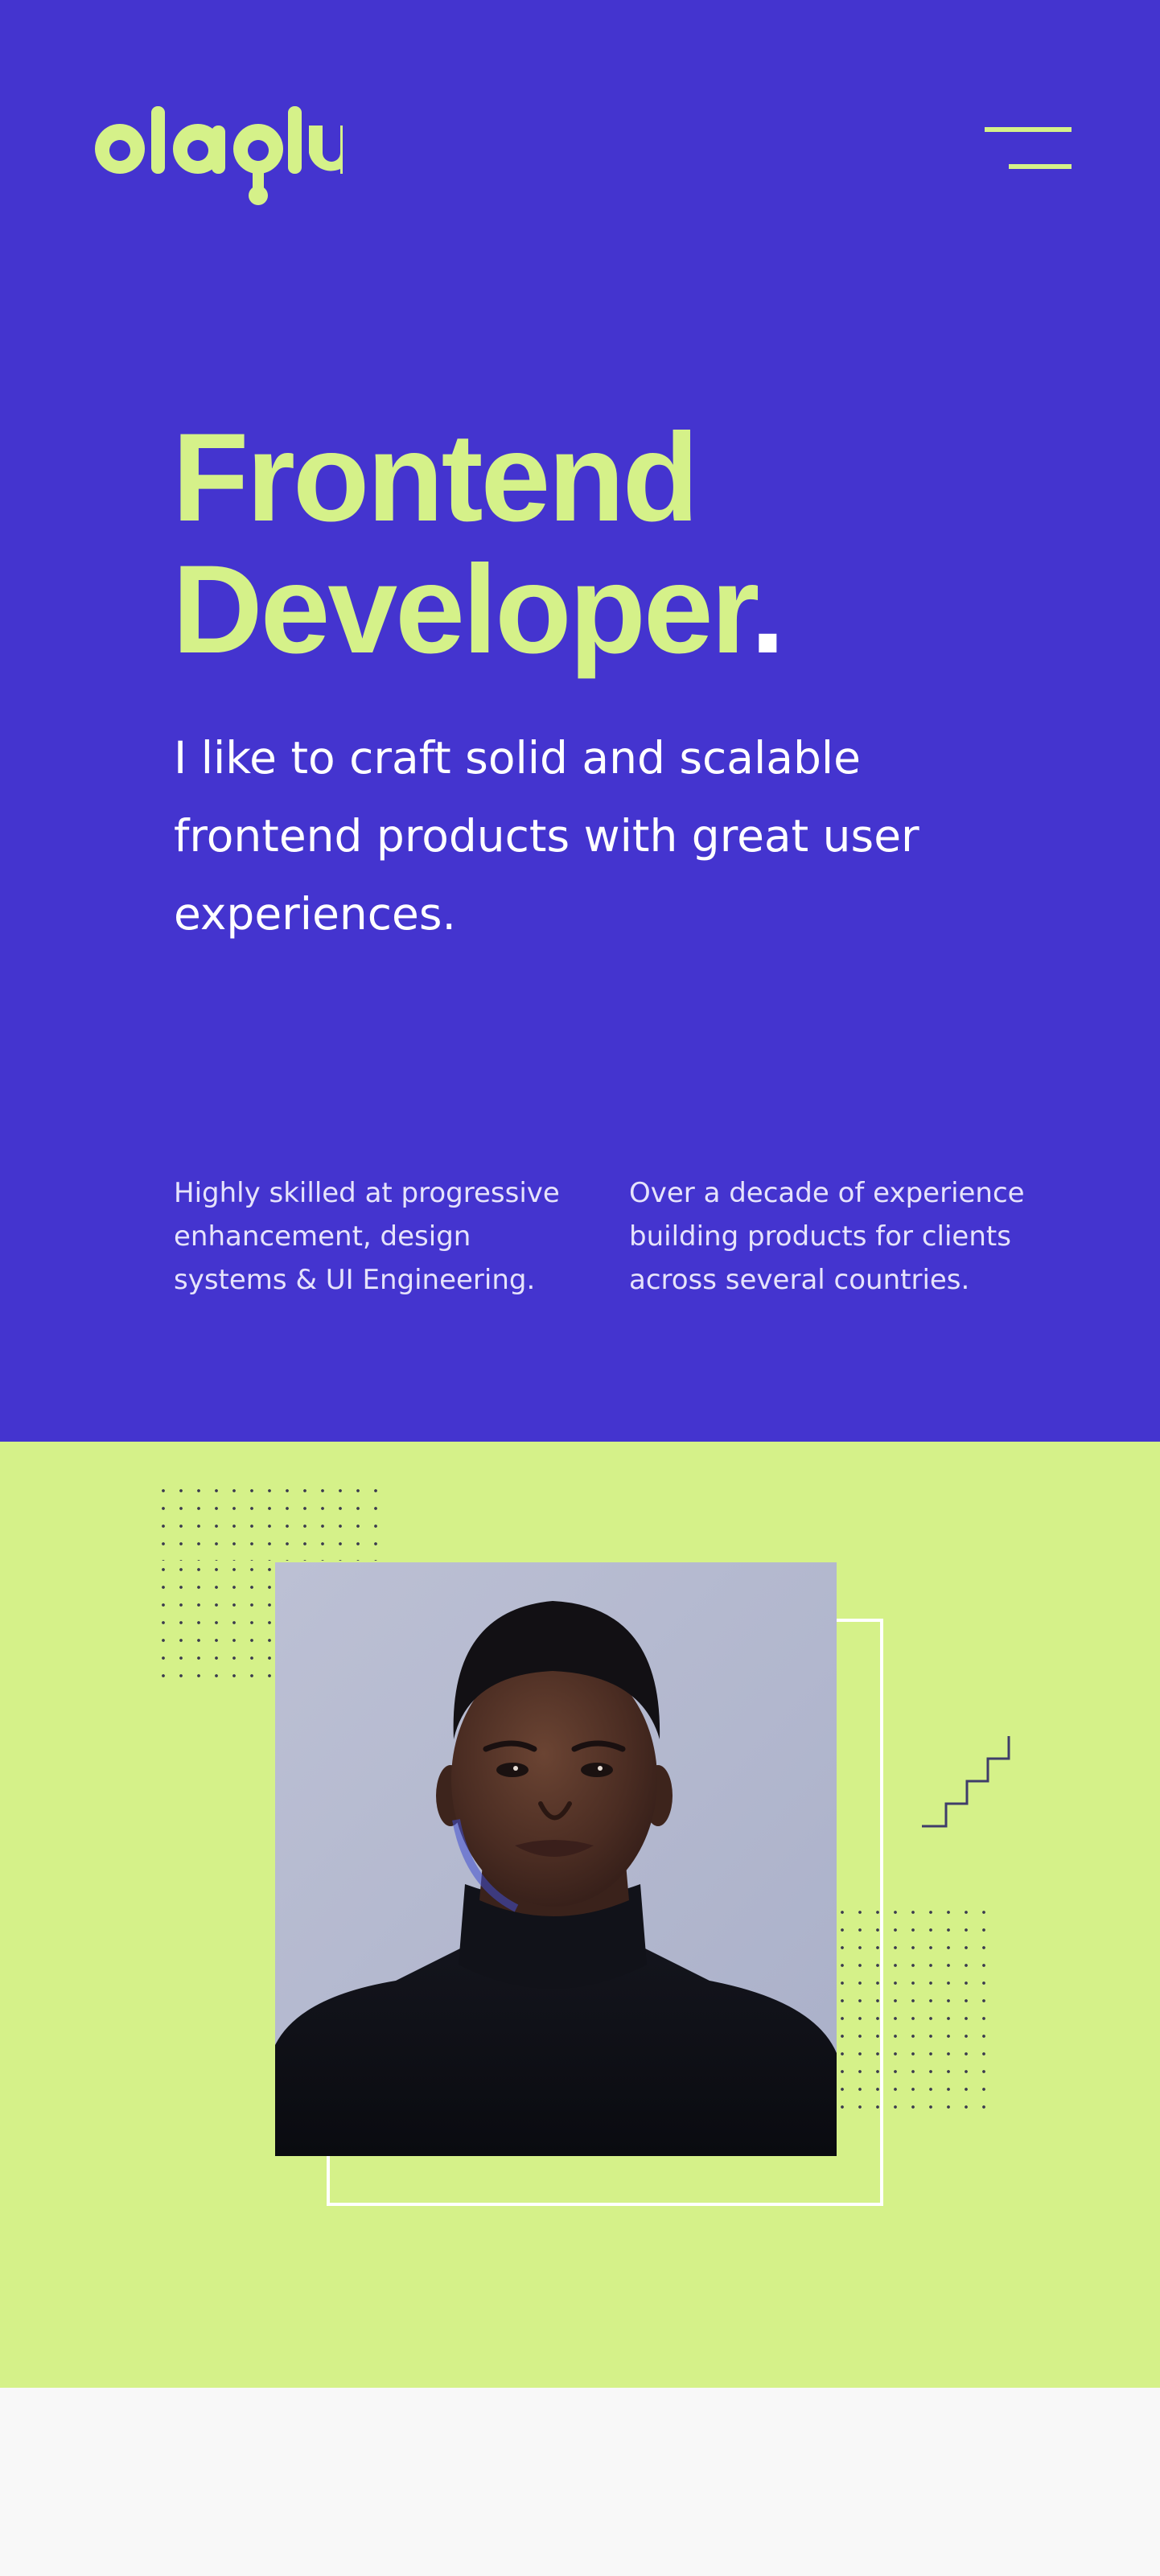 The image size is (1160, 2576). Describe the element at coordinates (1027, 148) in the screenshot. I see `hamburger-menu-icon` at that location.